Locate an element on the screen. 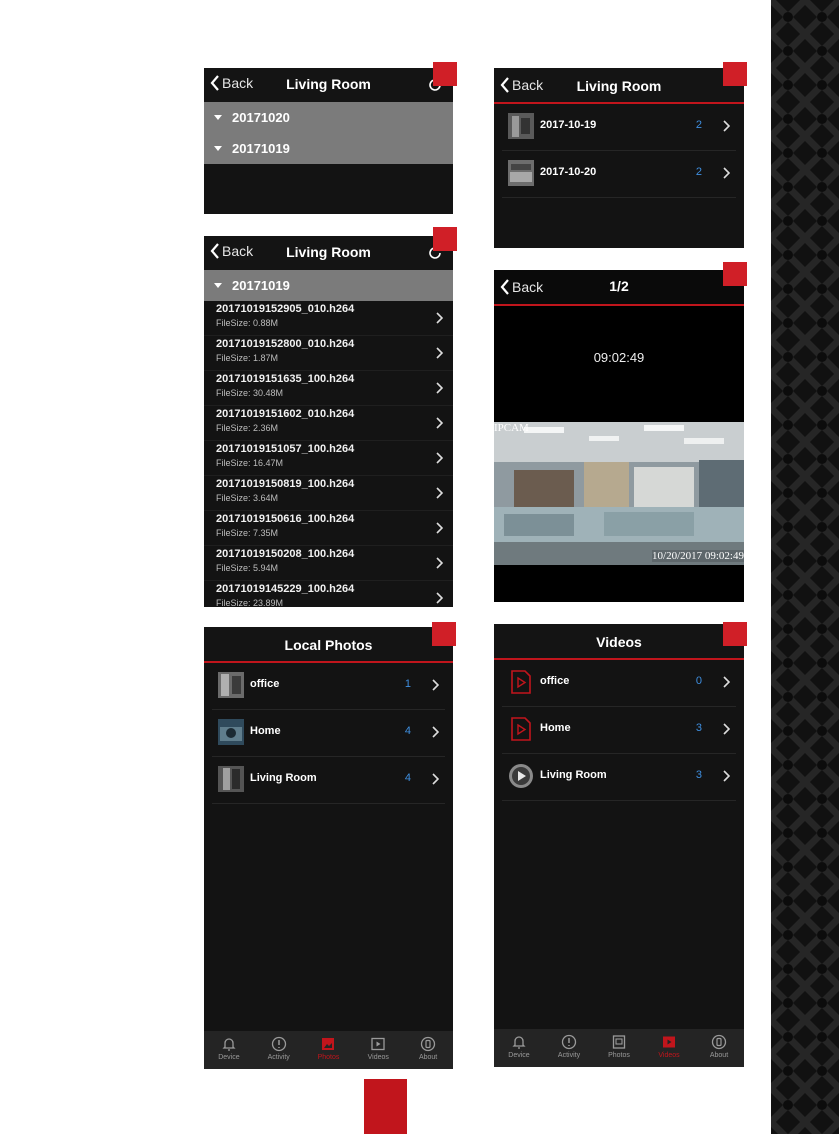  video-album-item: office 0 is located at coordinates (619, 683).